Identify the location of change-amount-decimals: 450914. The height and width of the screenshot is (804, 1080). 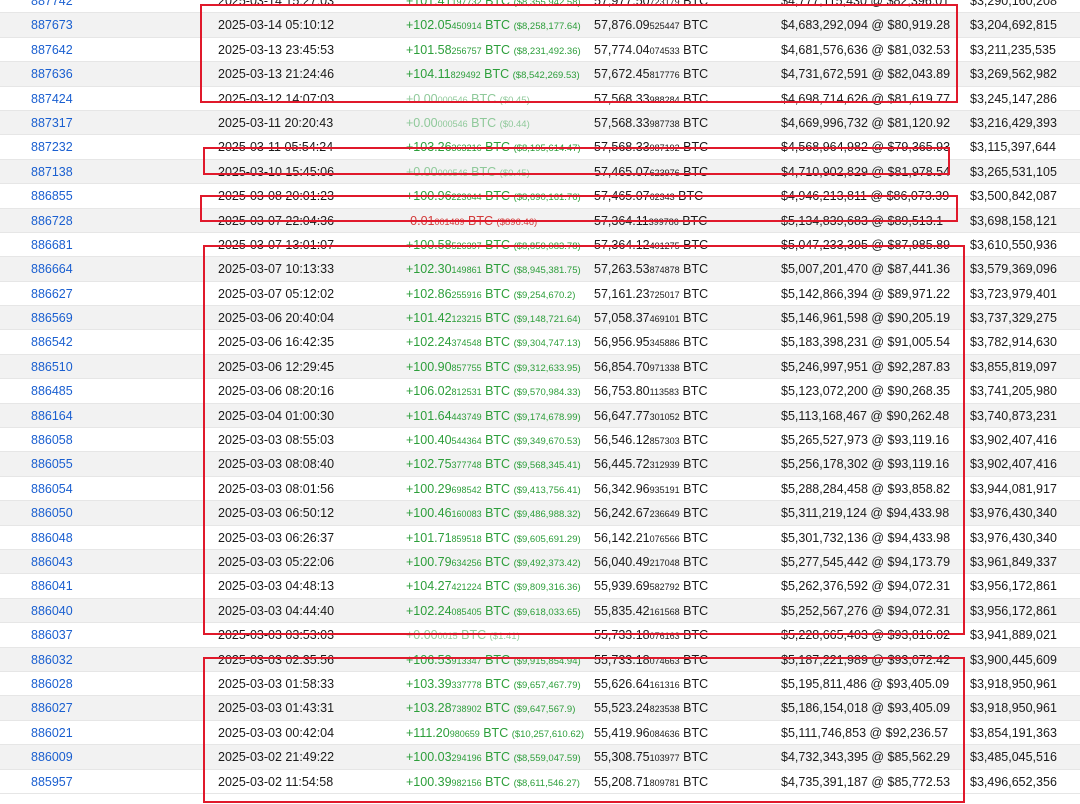
(466, 26).